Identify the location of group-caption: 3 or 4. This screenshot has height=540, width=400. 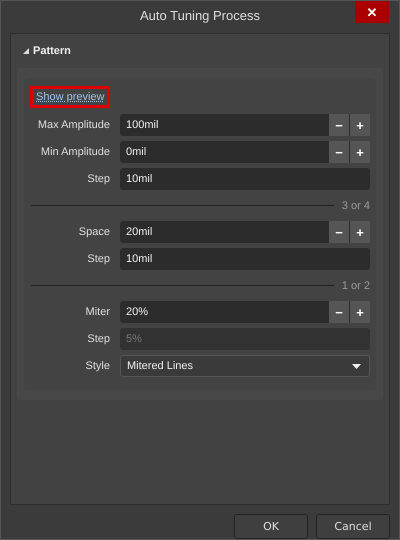
(356, 206).